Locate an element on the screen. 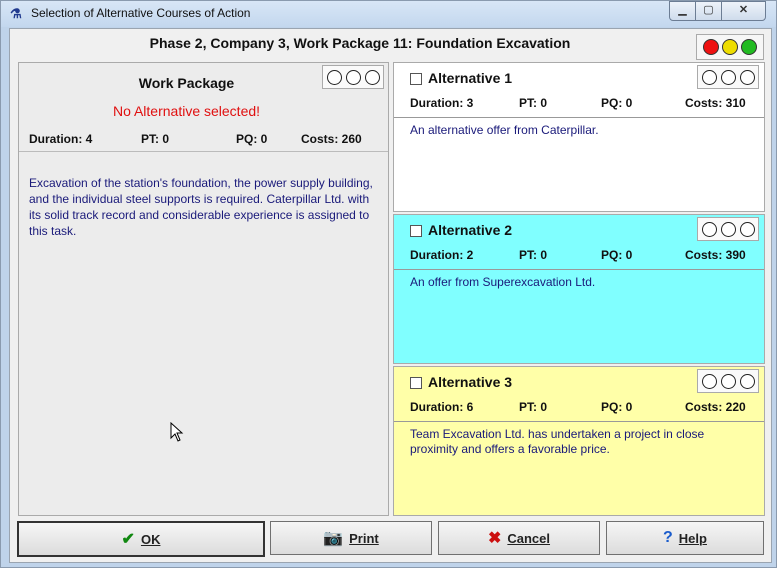  traffic-light-indicator is located at coordinates (730, 47).